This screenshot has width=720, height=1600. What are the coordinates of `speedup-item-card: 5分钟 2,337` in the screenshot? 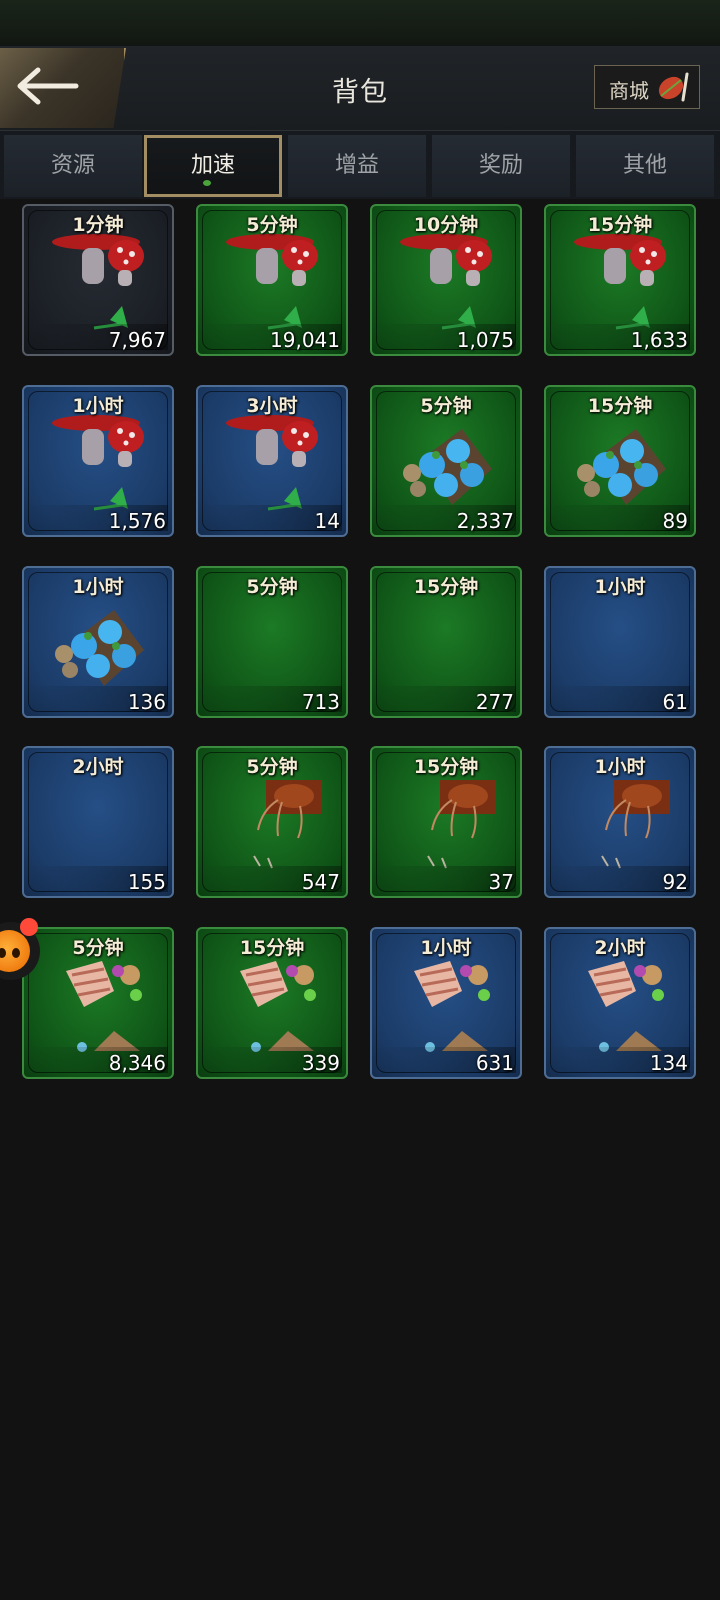 It's located at (446, 461).